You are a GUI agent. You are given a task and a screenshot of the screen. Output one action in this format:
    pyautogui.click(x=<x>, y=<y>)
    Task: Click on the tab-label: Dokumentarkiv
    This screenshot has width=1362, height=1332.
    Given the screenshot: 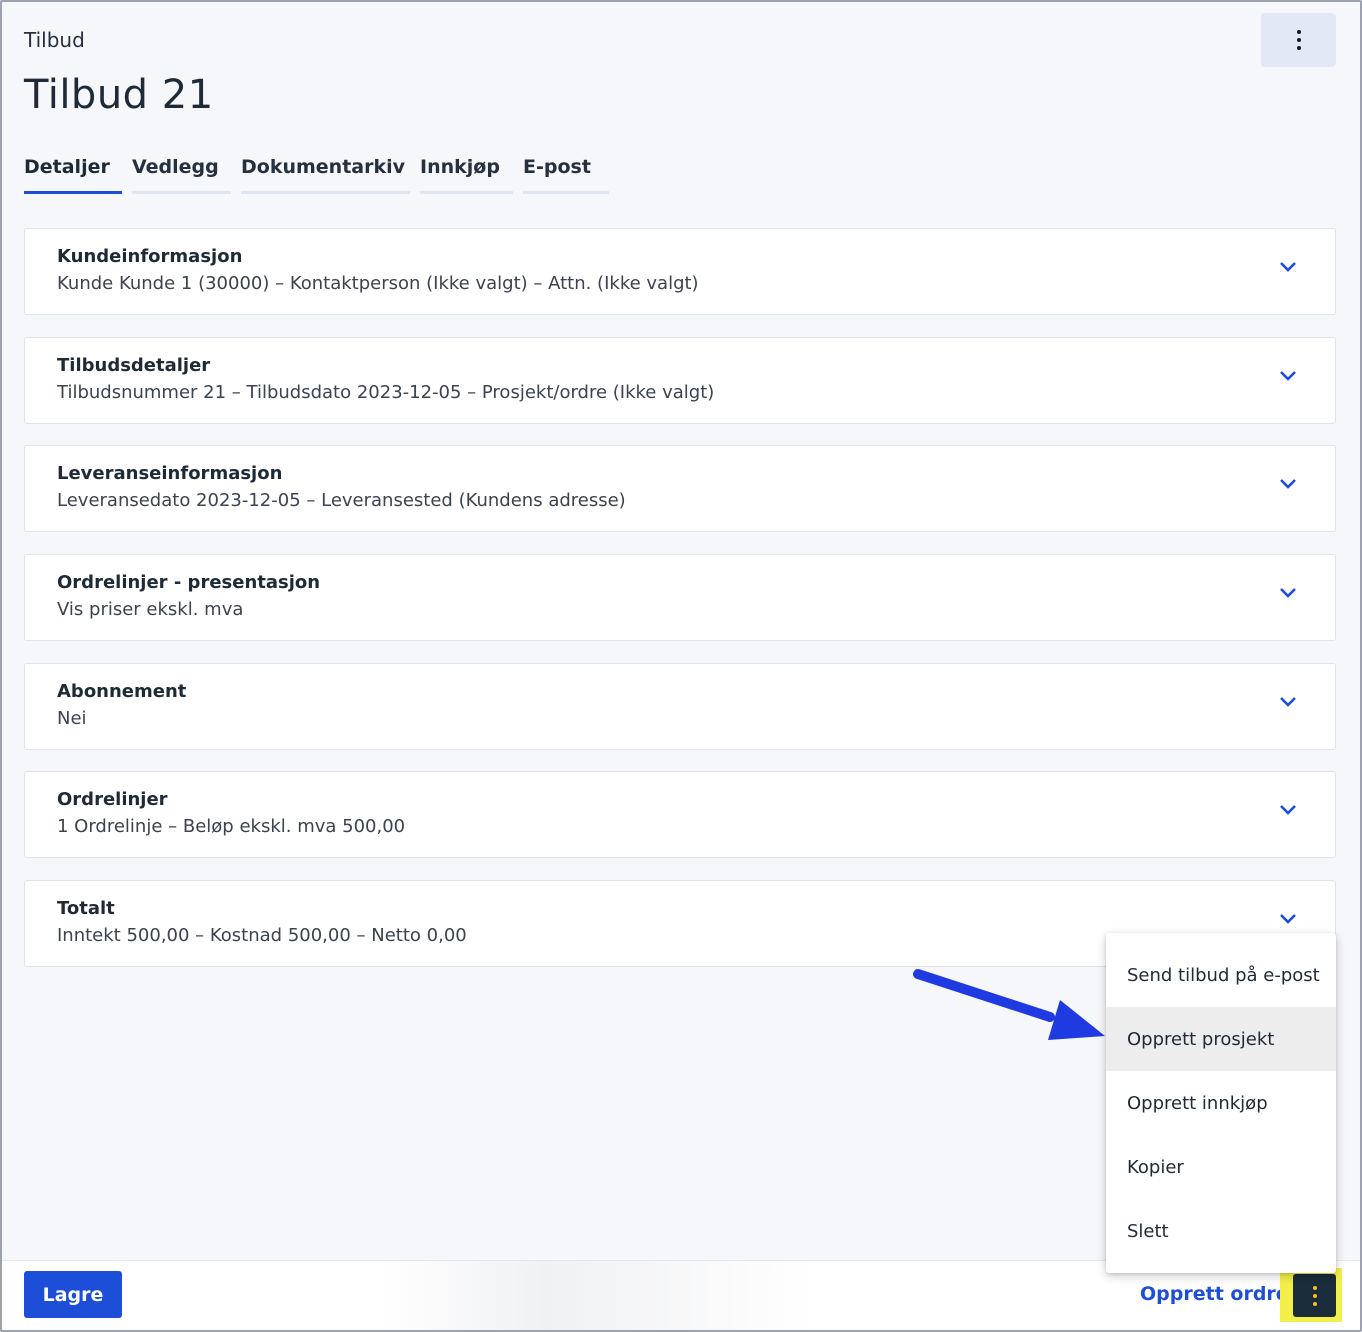 What is the action you would take?
    pyautogui.click(x=323, y=167)
    